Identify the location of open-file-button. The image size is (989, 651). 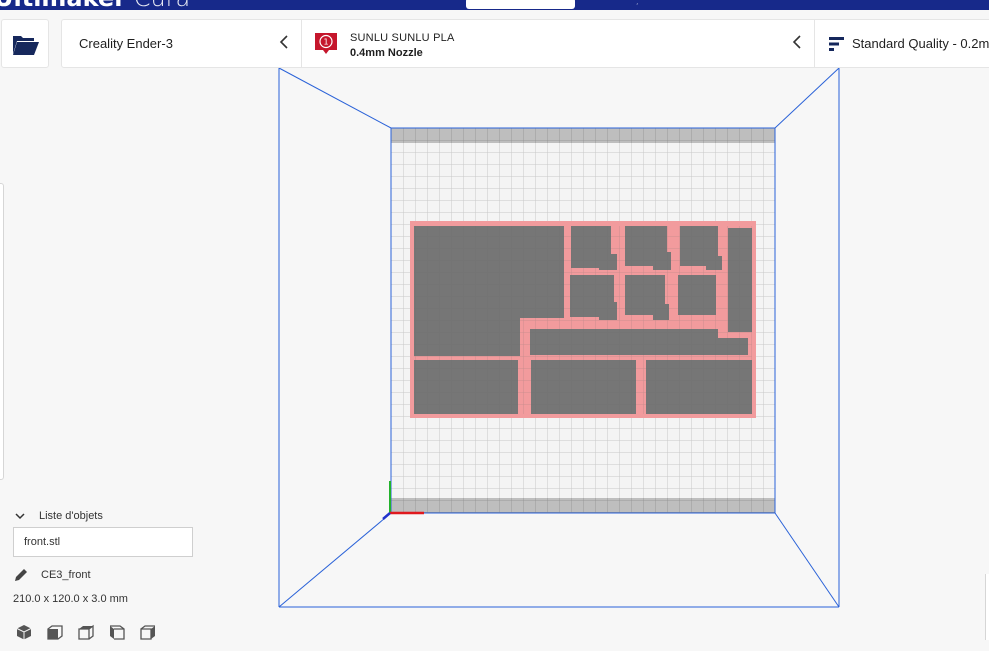
(25, 43).